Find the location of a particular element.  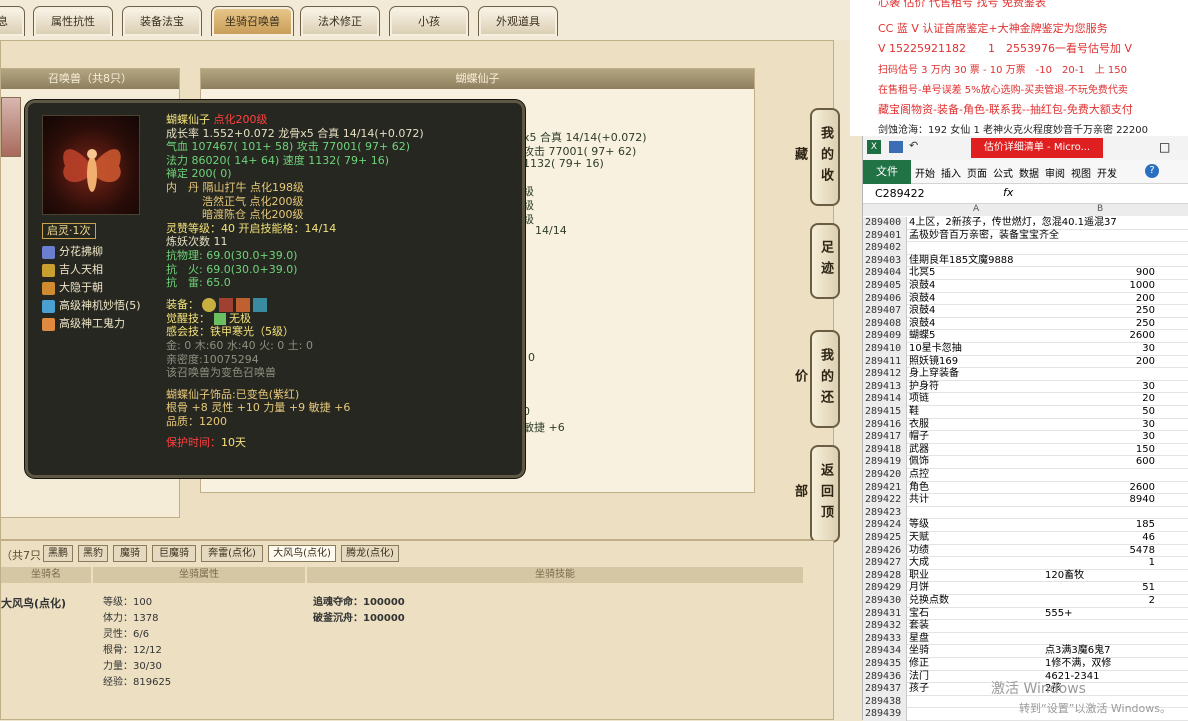

cell-a: 孟极妙音百万亲密，装备宝宝齐全 is located at coordinates (984, 236).